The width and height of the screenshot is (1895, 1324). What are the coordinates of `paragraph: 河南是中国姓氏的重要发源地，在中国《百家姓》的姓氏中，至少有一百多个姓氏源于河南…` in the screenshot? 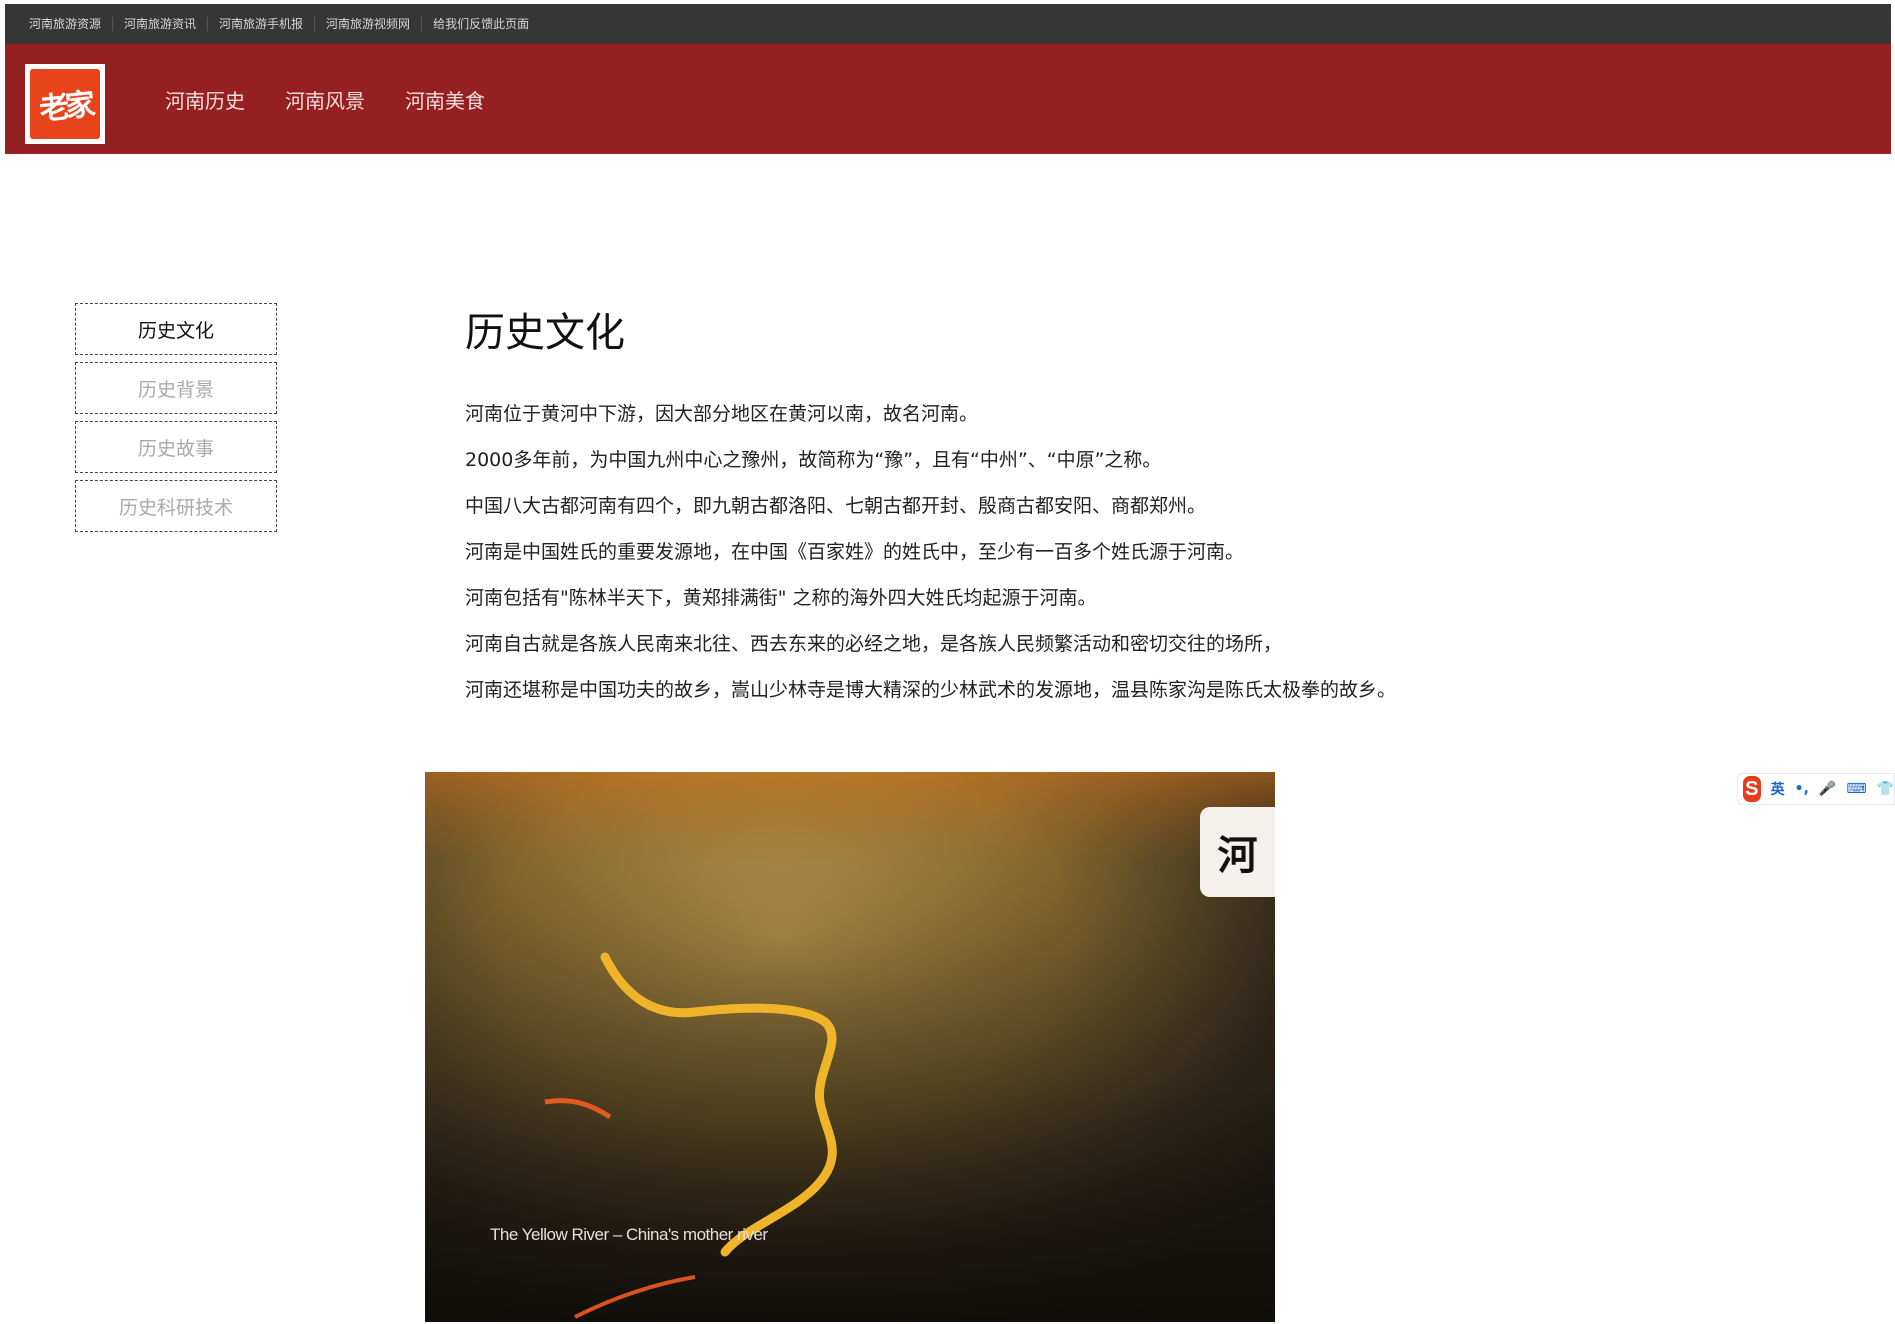 It's located at (855, 552).